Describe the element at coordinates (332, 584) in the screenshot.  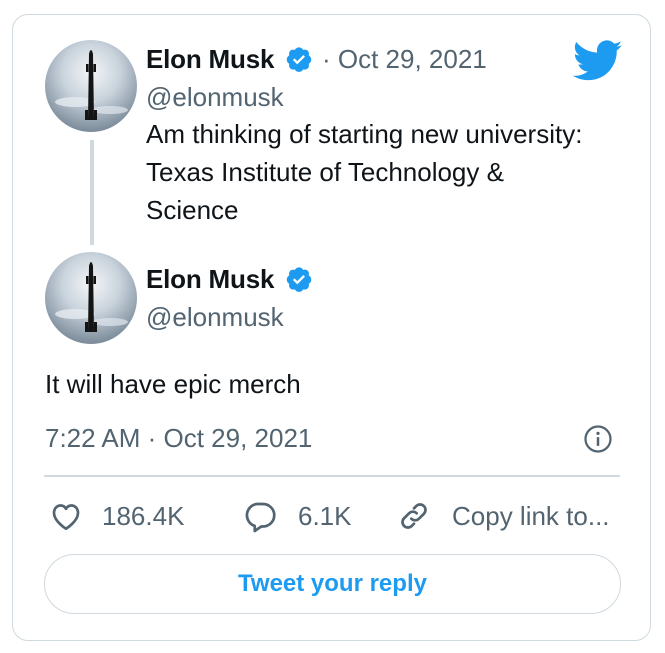
I see `tweet-your-reply-button: Tweet your reply` at that location.